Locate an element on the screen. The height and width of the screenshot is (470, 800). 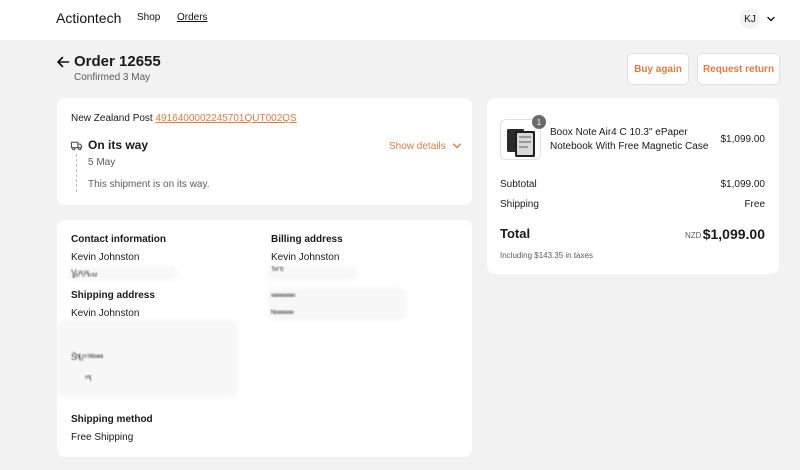
request-return-button: Request return is located at coordinates (738, 69).